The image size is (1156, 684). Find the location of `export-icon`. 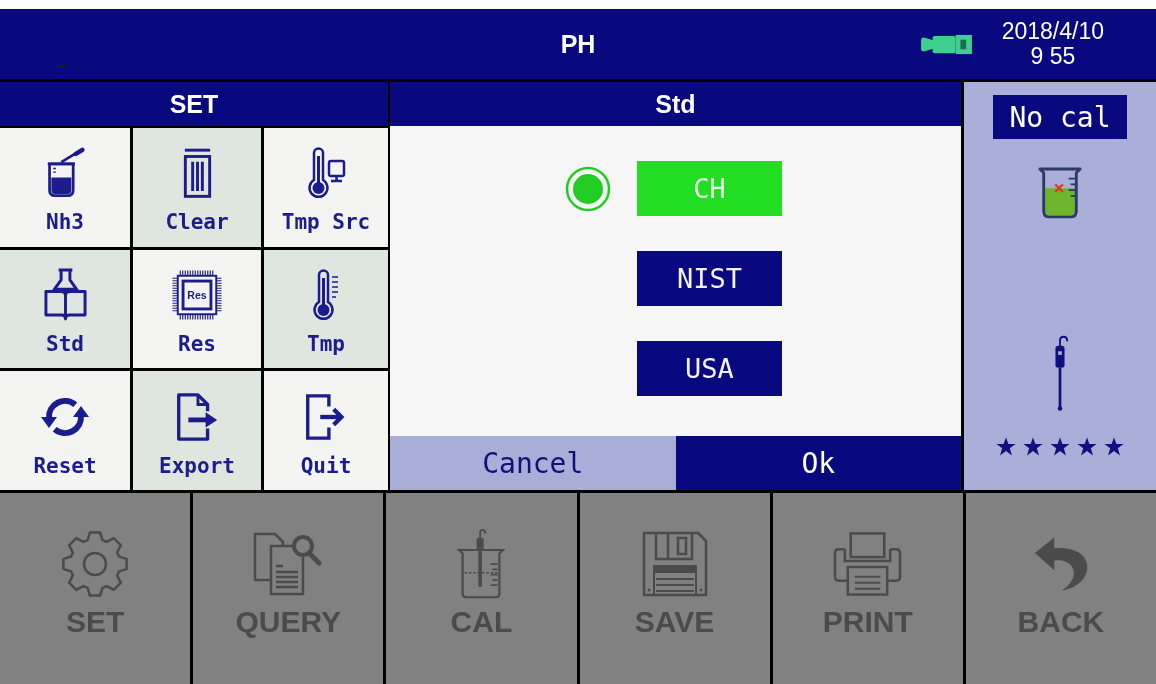

export-icon is located at coordinates (197, 416).